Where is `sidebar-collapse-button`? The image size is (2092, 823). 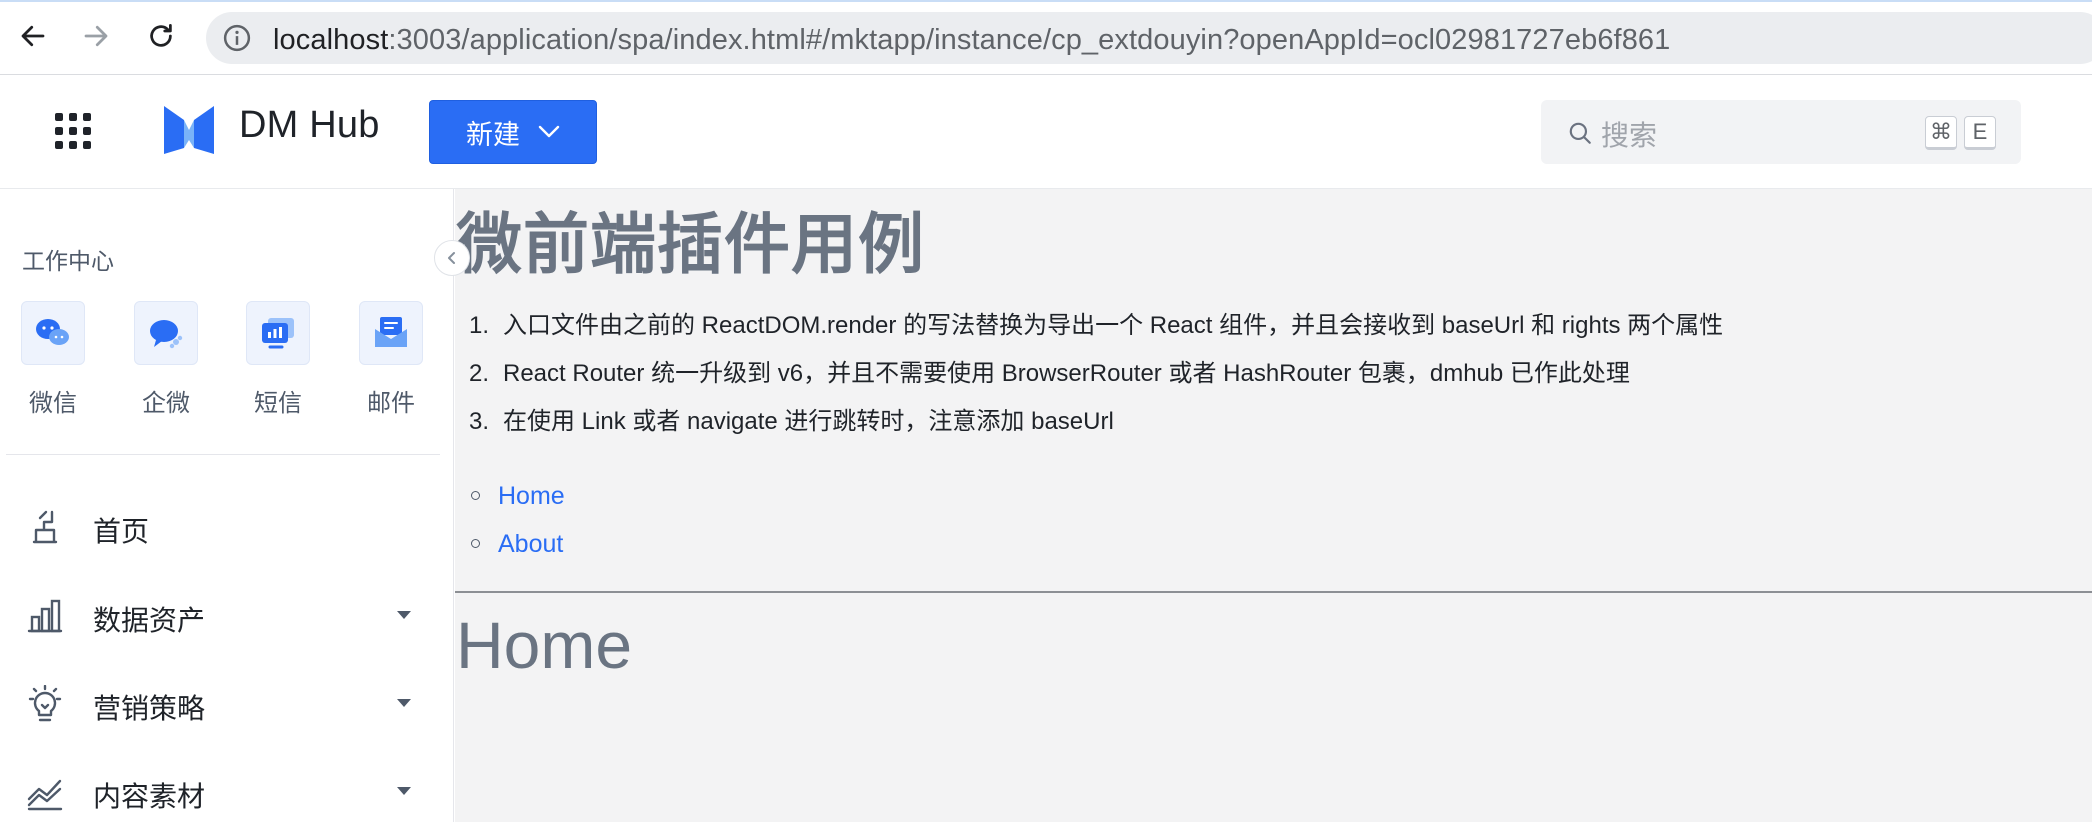 sidebar-collapse-button is located at coordinates (452, 258).